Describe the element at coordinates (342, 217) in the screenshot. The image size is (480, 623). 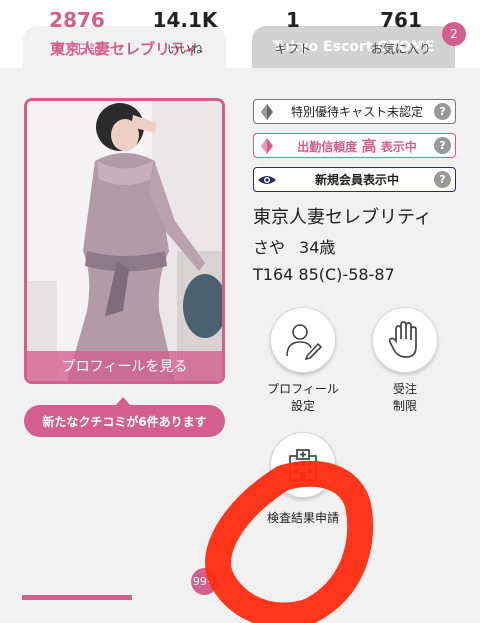
I see `shop-name: 東京人妻セレブリティ` at that location.